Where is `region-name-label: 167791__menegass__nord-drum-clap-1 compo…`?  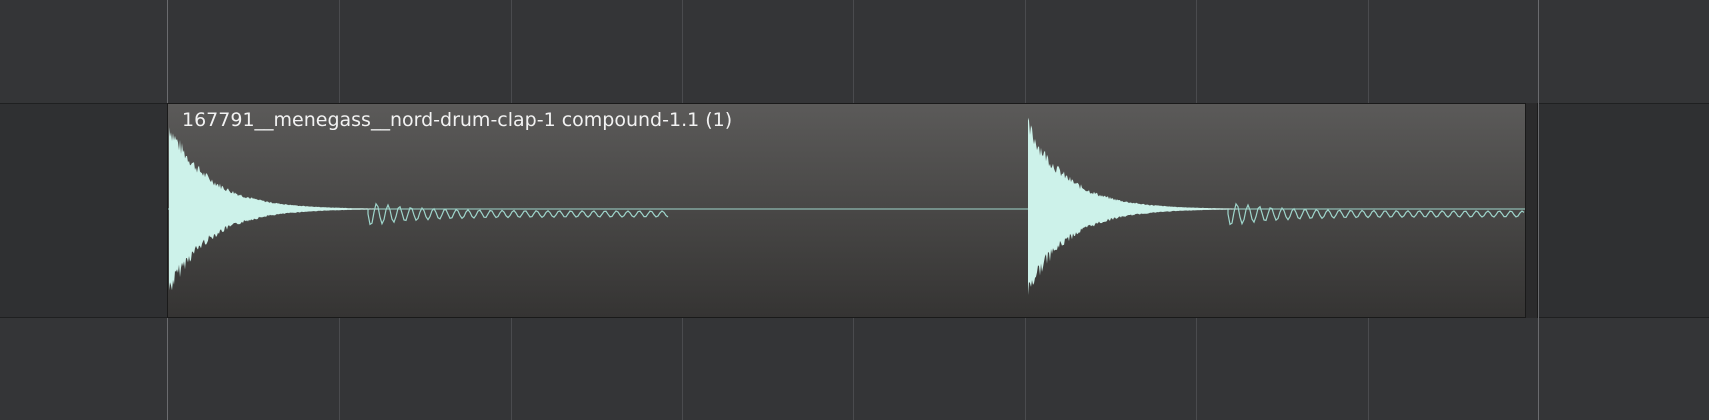
region-name-label: 167791__menegass__nord-drum-clap-1 compo… is located at coordinates (457, 120).